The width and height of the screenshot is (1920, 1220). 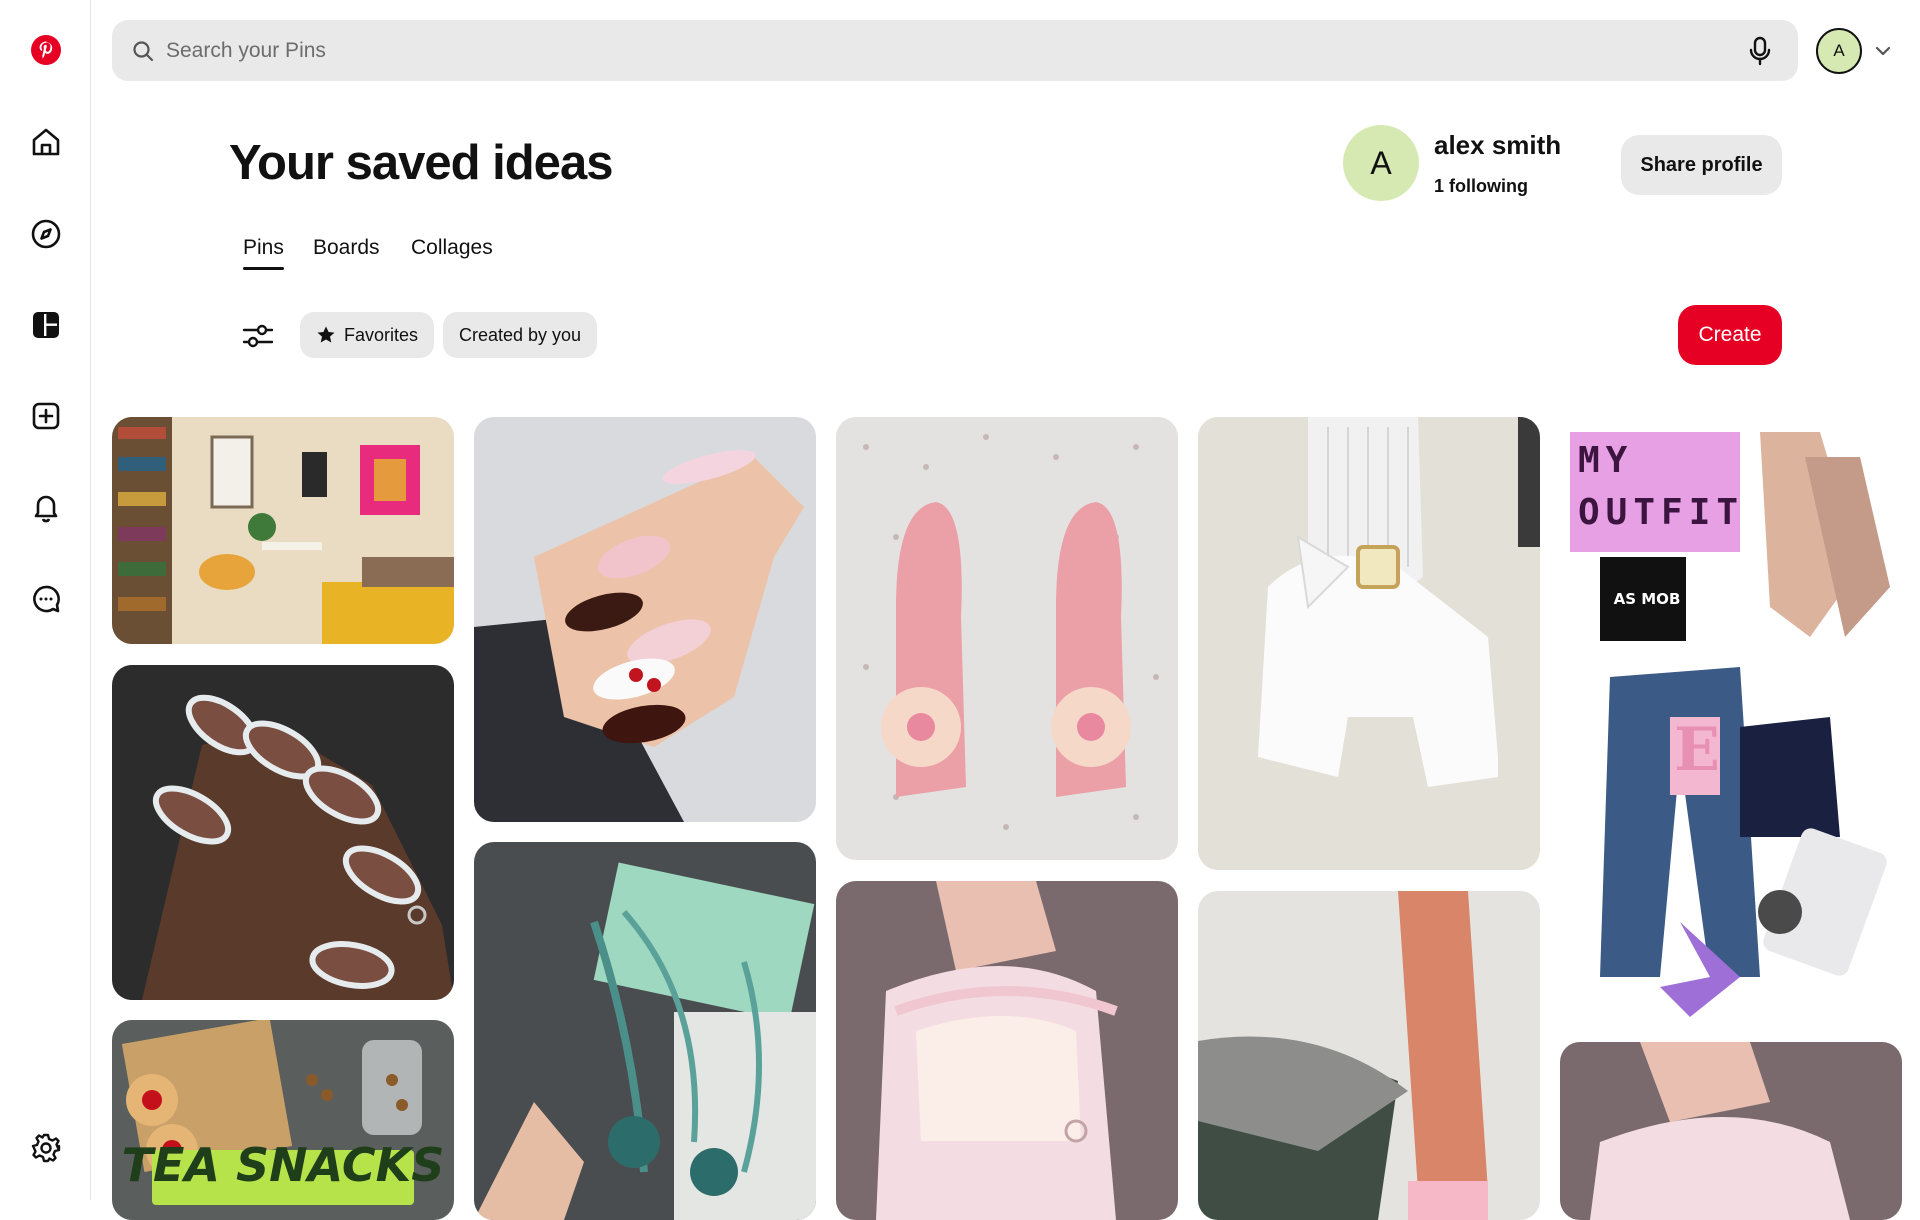 I want to click on search-input, so click(x=954, y=50).